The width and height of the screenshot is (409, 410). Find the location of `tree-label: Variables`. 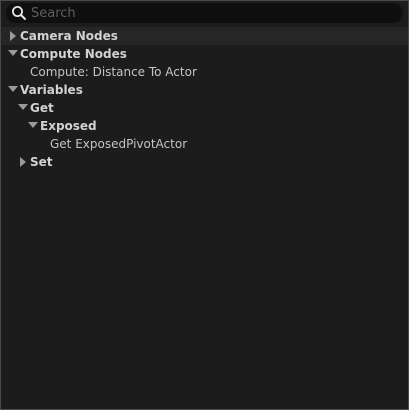

tree-label: Variables is located at coordinates (51, 90).